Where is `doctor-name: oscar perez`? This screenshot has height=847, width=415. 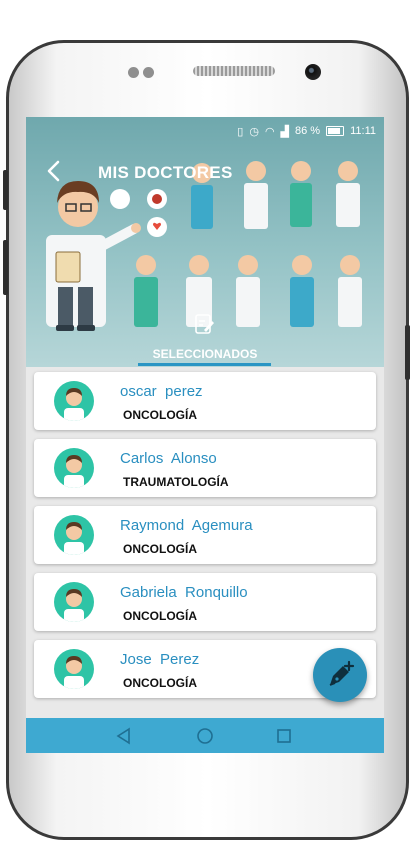
doctor-name: oscar perez is located at coordinates (161, 391).